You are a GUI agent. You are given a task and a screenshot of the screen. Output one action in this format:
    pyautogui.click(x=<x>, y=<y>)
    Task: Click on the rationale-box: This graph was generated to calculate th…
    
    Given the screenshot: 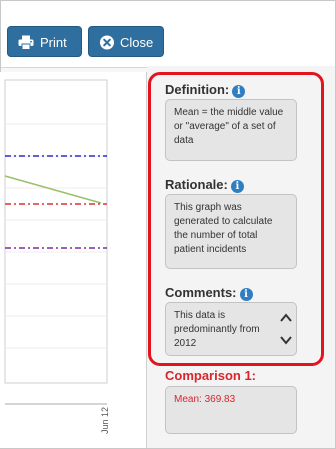 What is the action you would take?
    pyautogui.click(x=231, y=231)
    